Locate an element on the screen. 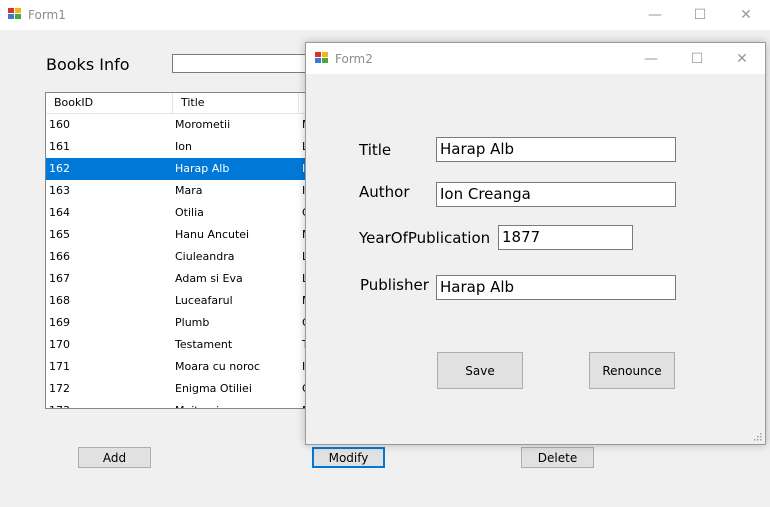 The image size is (770, 507). column-header-title: Title is located at coordinates (236, 103).